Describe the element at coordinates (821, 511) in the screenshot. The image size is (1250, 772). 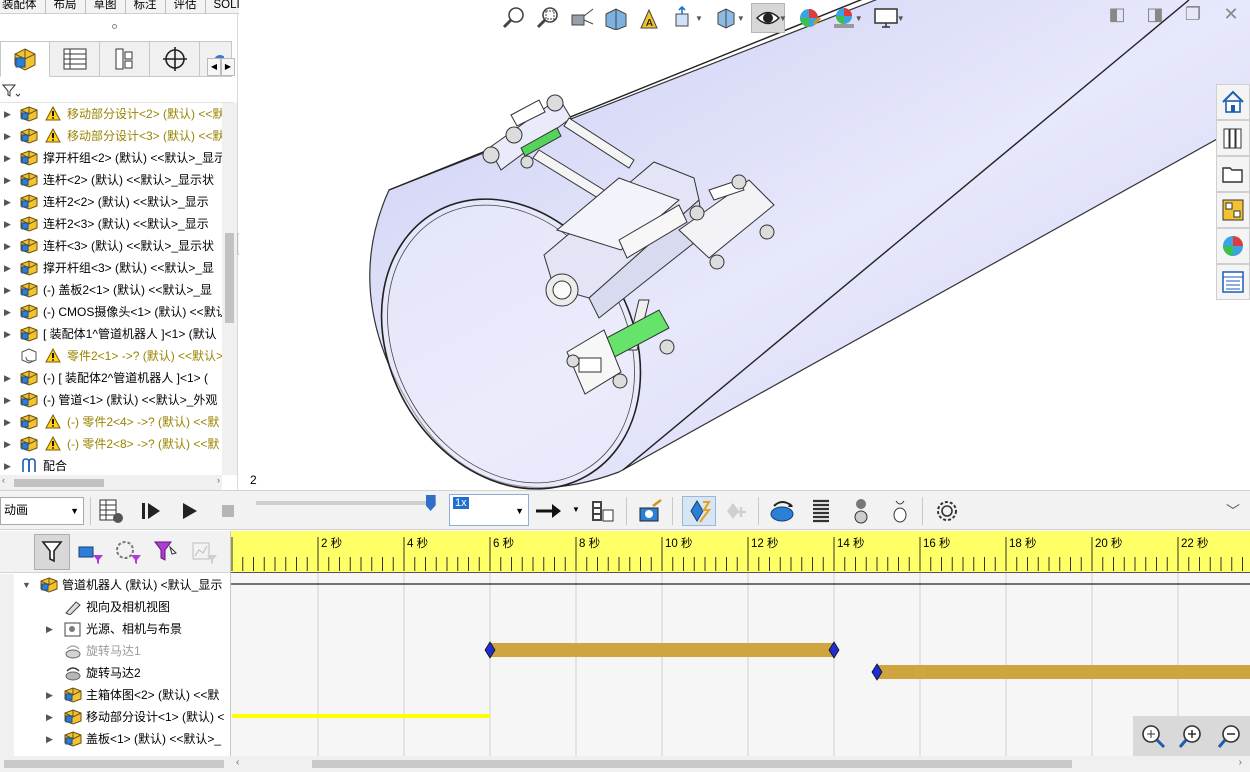
I see `spring-button` at that location.